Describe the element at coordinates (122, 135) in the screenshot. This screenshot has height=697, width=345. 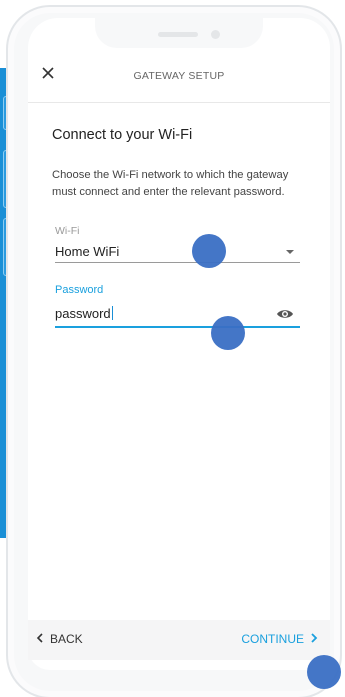
I see `section-title: Connect to your Wi-Fi` at that location.